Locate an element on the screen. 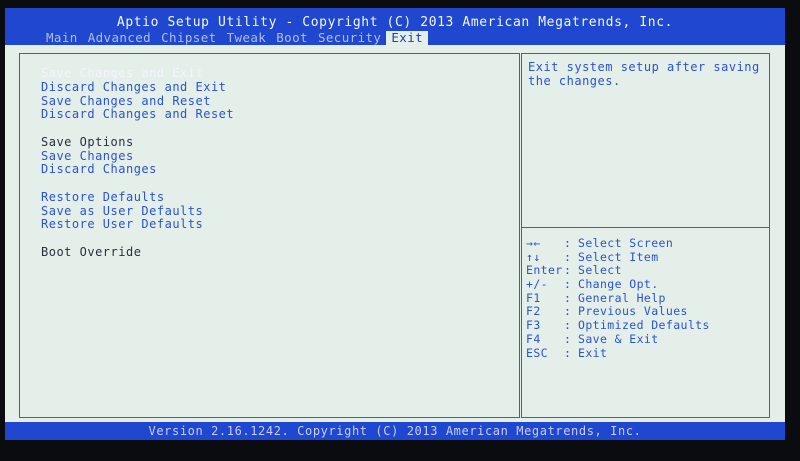  key-label: +/- is located at coordinates (537, 284).